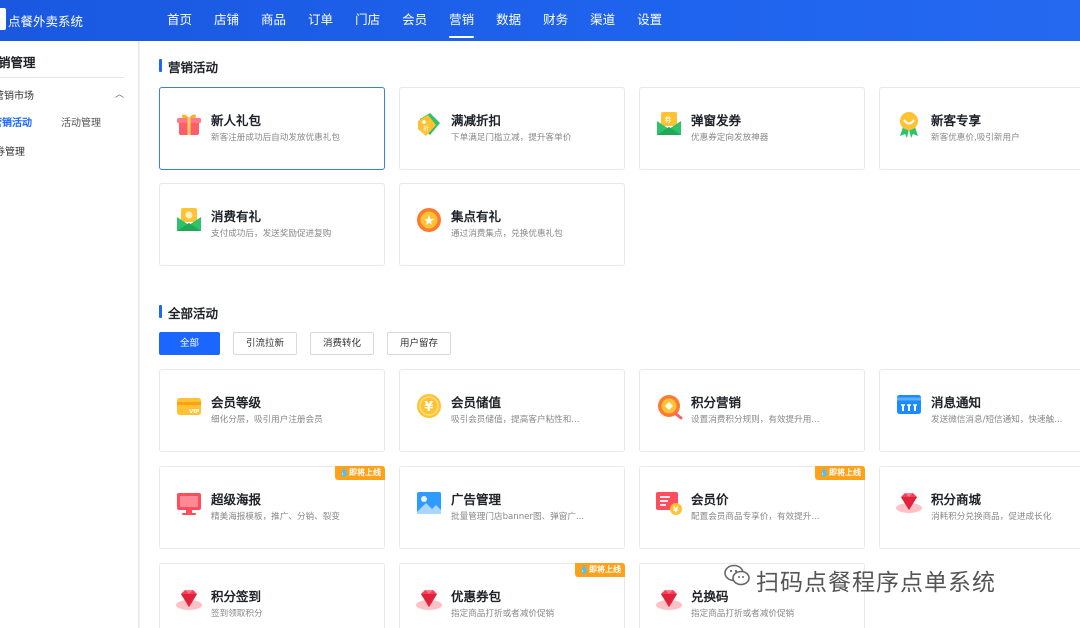  Describe the element at coordinates (188, 312) in the screenshot. I see `section-title-all-activities: 全部活动` at that location.